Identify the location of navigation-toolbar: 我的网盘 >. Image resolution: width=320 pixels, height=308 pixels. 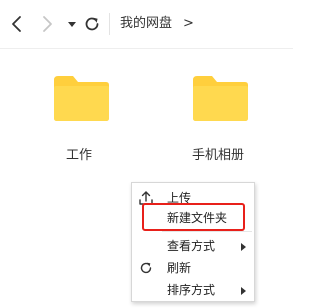
(146, 24).